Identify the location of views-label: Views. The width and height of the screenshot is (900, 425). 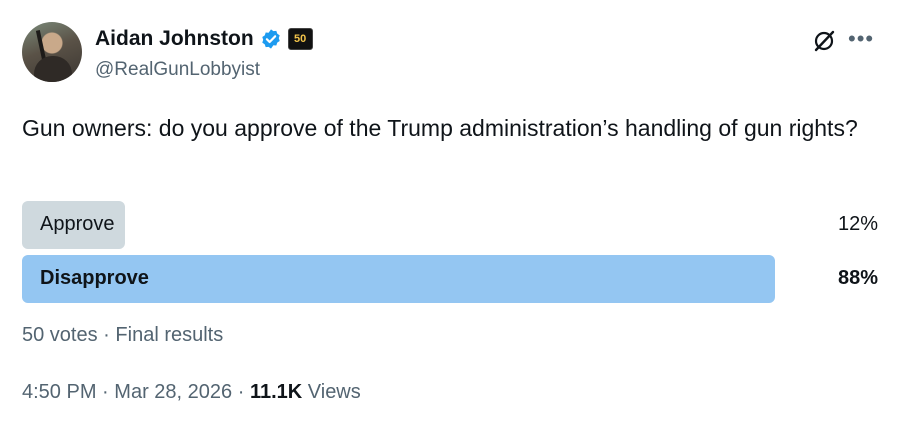
(334, 392).